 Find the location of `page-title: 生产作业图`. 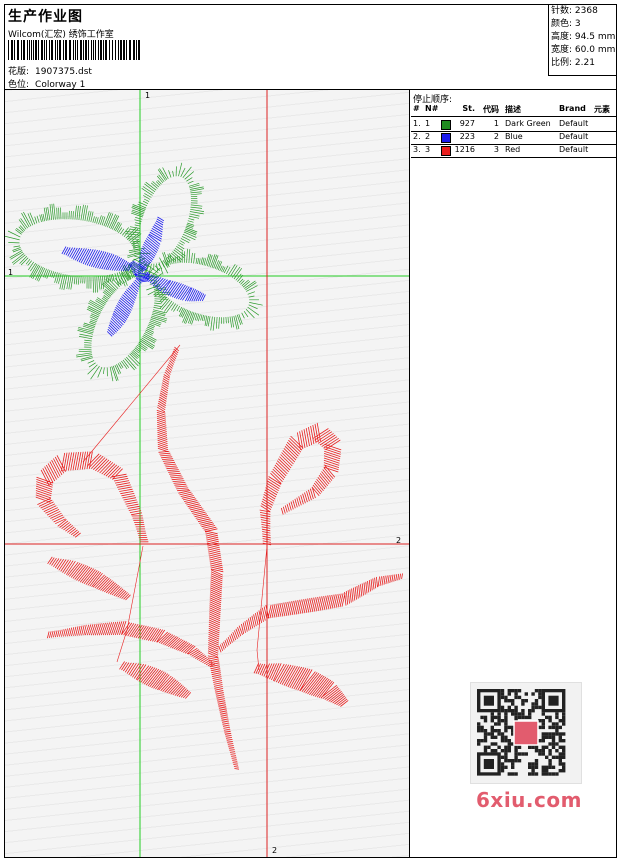

page-title: 生产作业图 is located at coordinates (45, 17).